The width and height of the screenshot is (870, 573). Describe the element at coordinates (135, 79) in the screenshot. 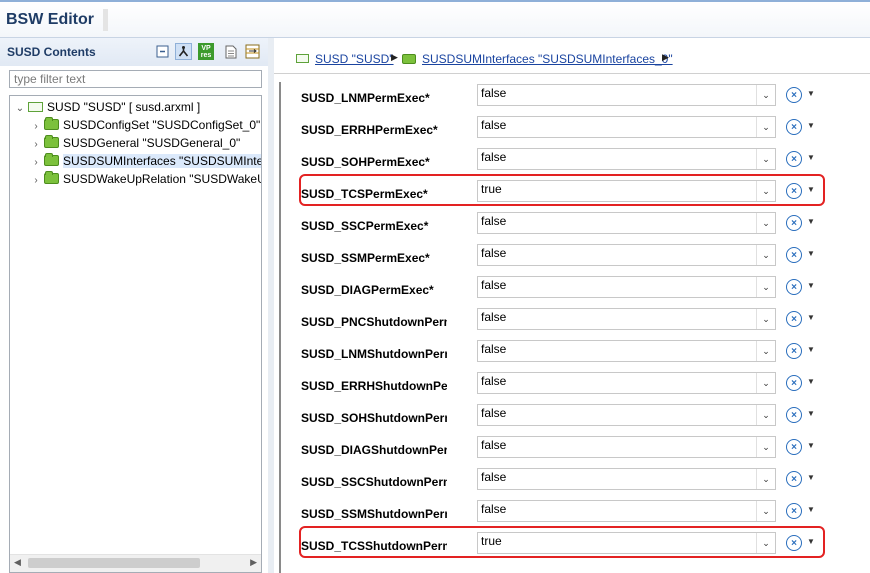

I see `filter-input: type filter text` at that location.